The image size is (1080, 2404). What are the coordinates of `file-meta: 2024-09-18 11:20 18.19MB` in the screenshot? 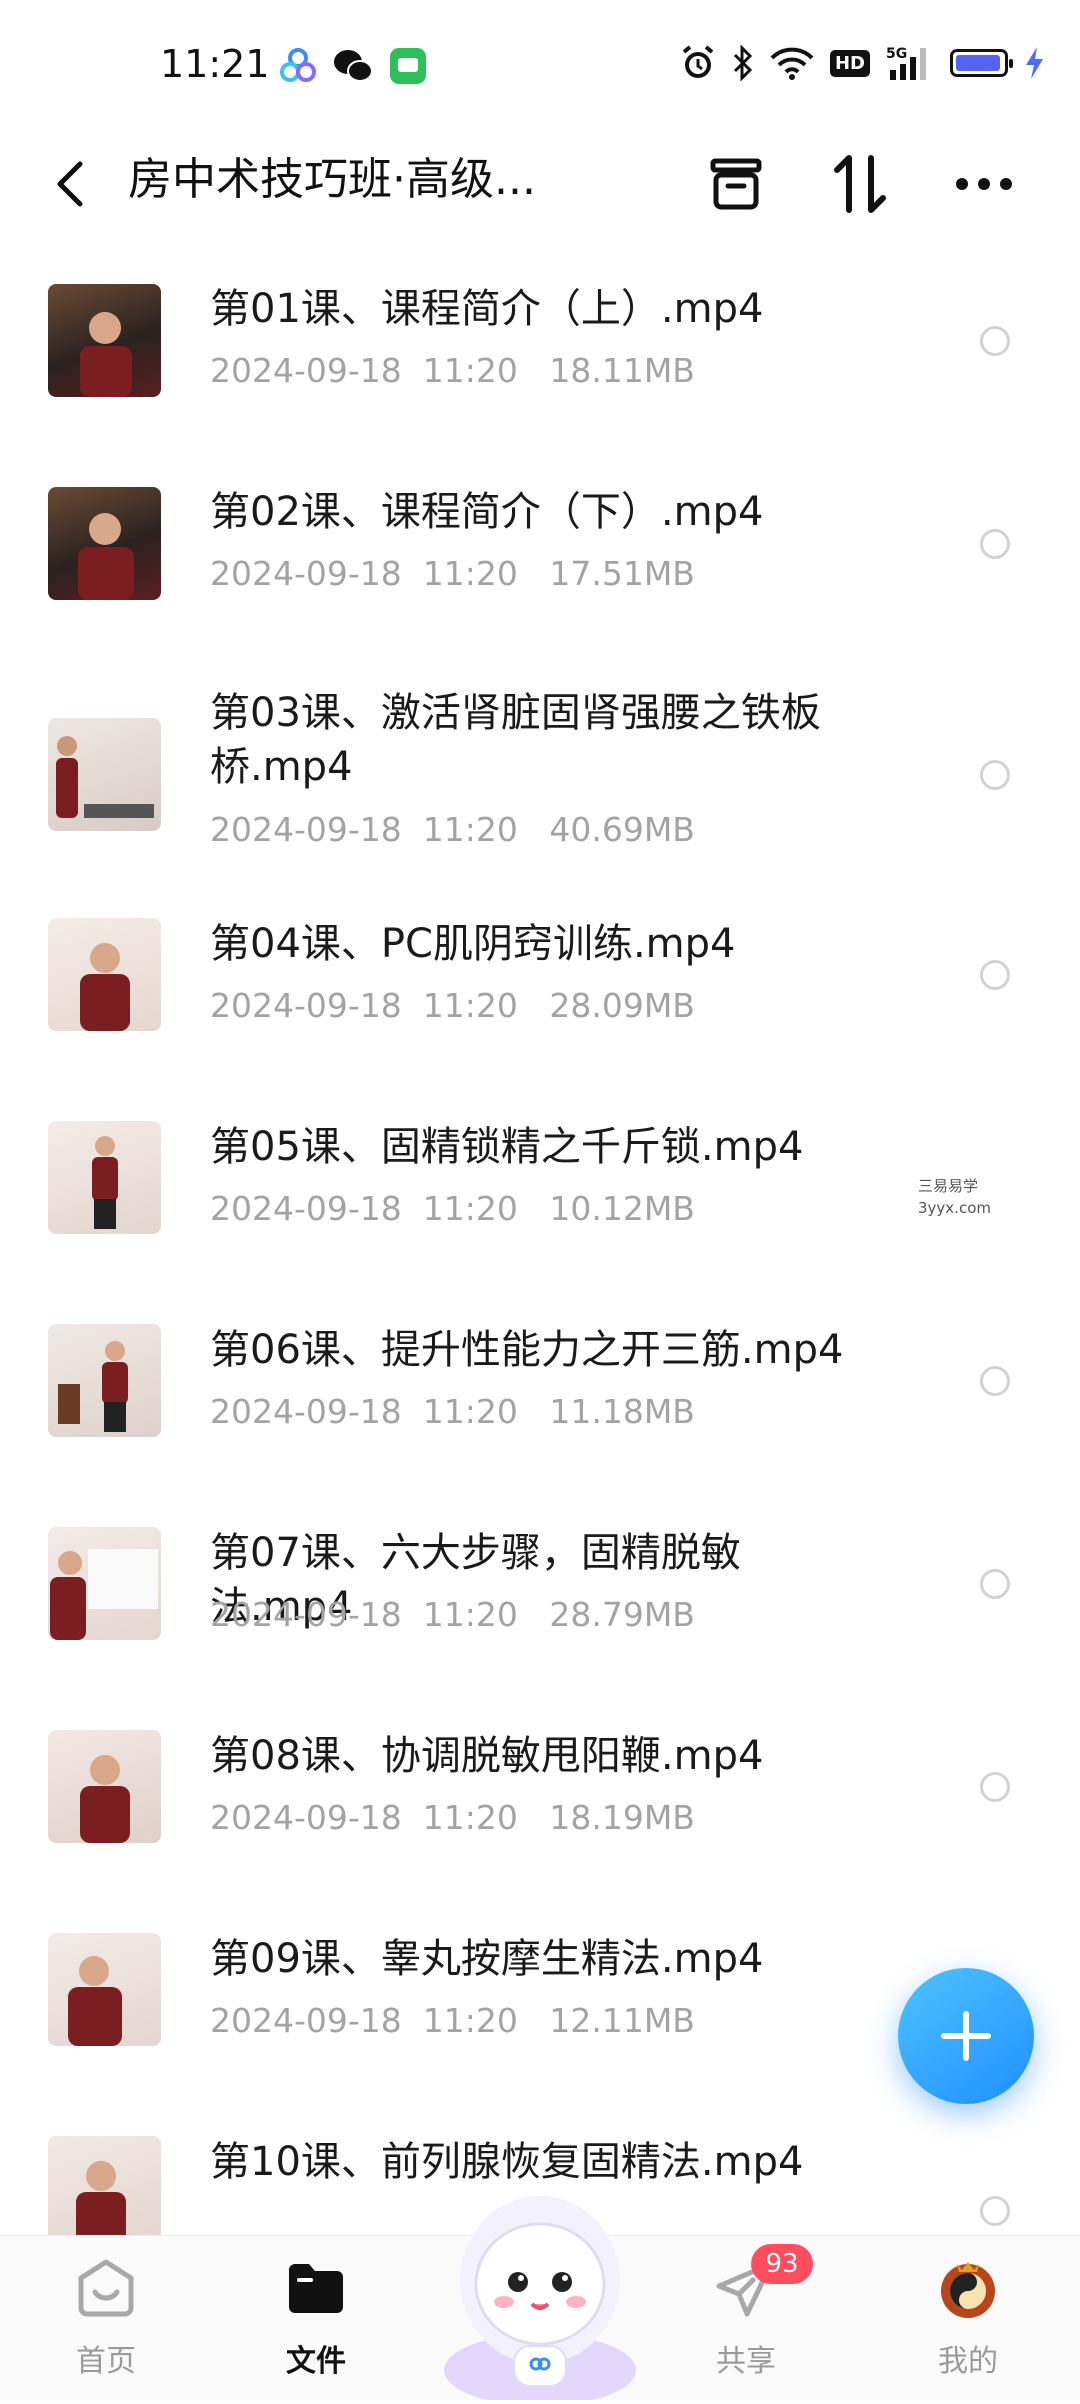 It's located at (452, 1817).